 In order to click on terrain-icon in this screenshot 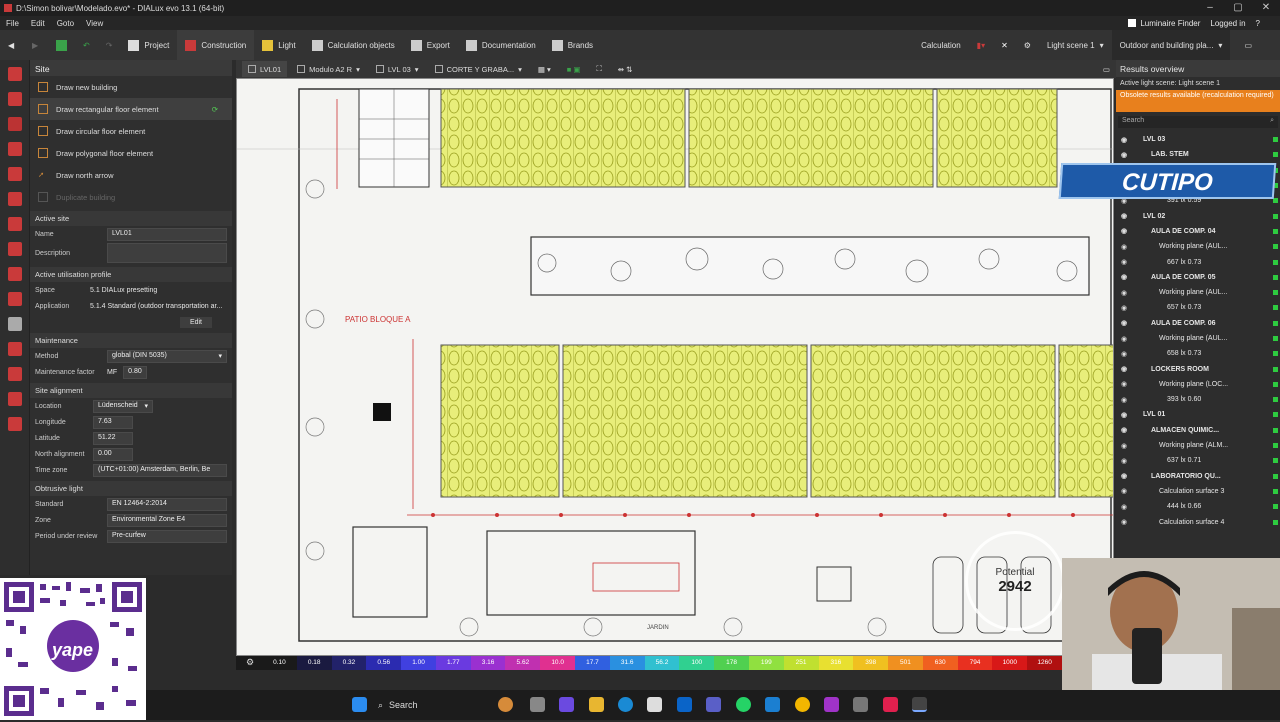, I will do `click(14, 374)`.